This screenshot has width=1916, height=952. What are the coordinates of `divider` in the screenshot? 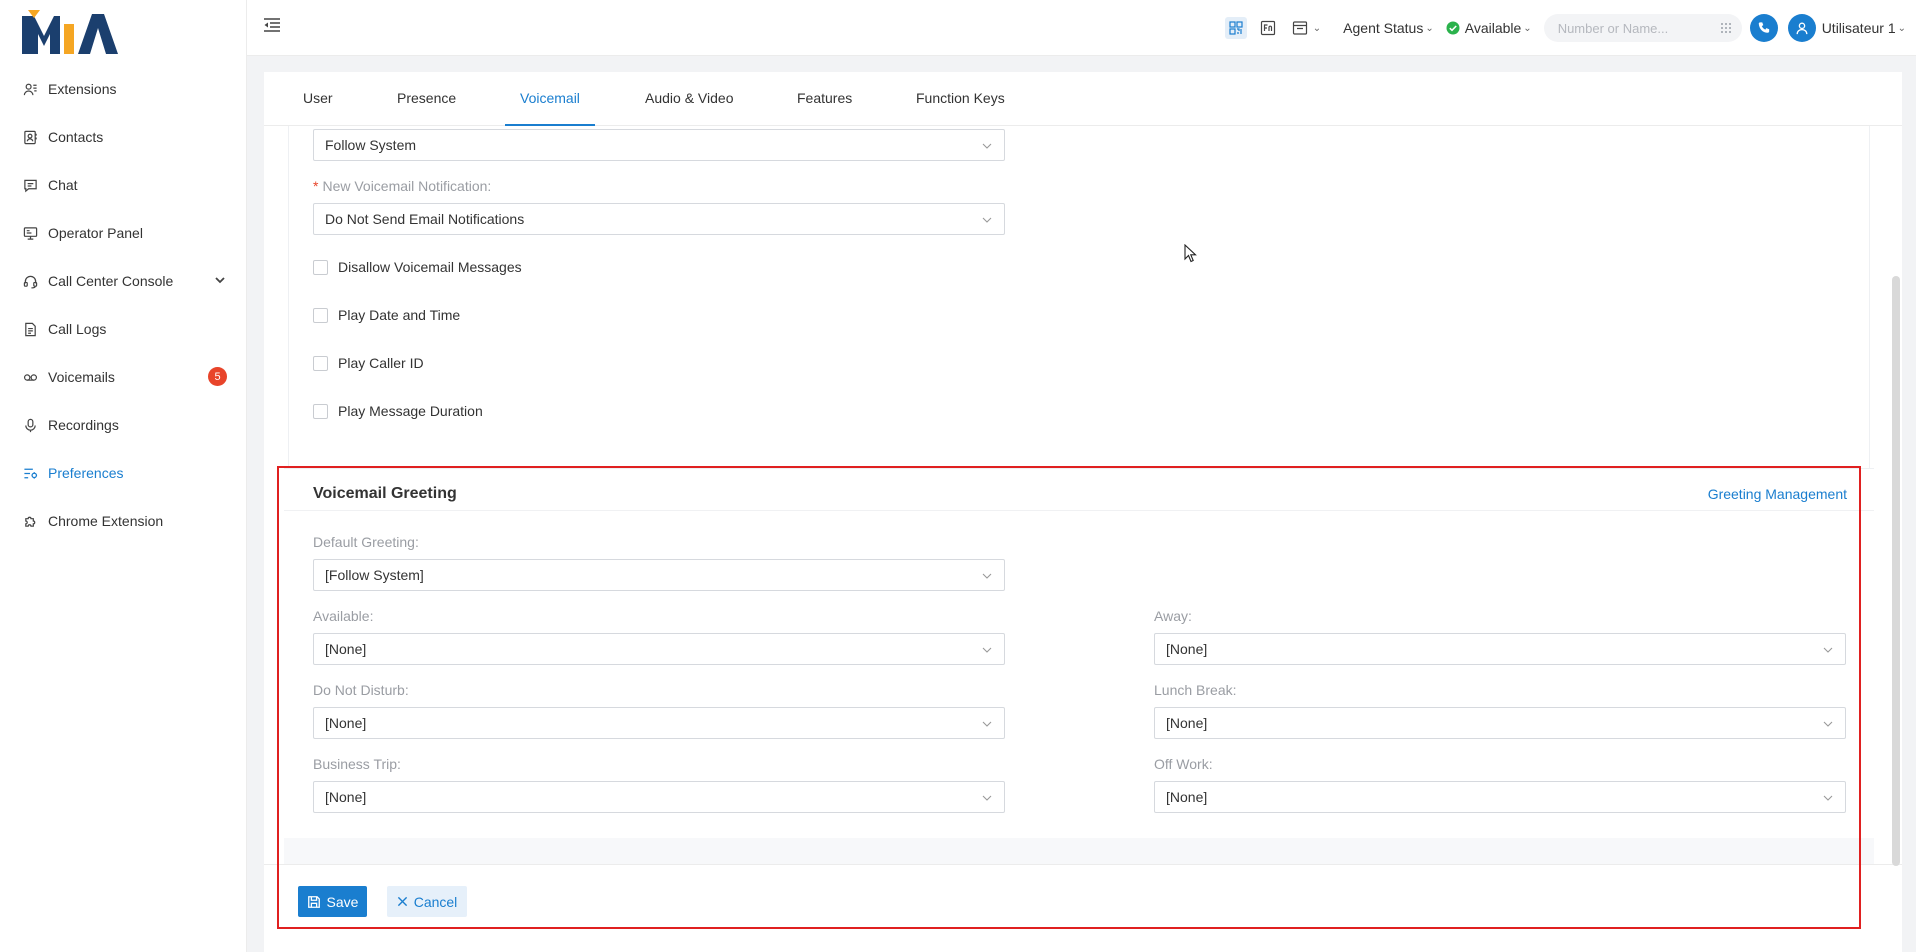 It's located at (1079, 510).